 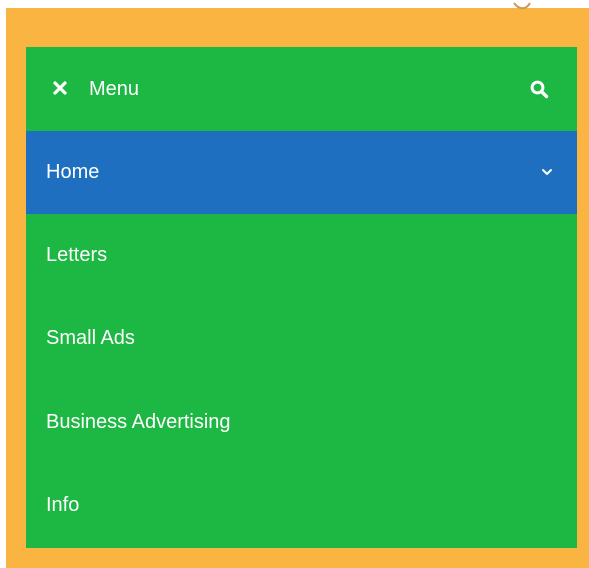 I want to click on menu-title: Menu, so click(x=114, y=89).